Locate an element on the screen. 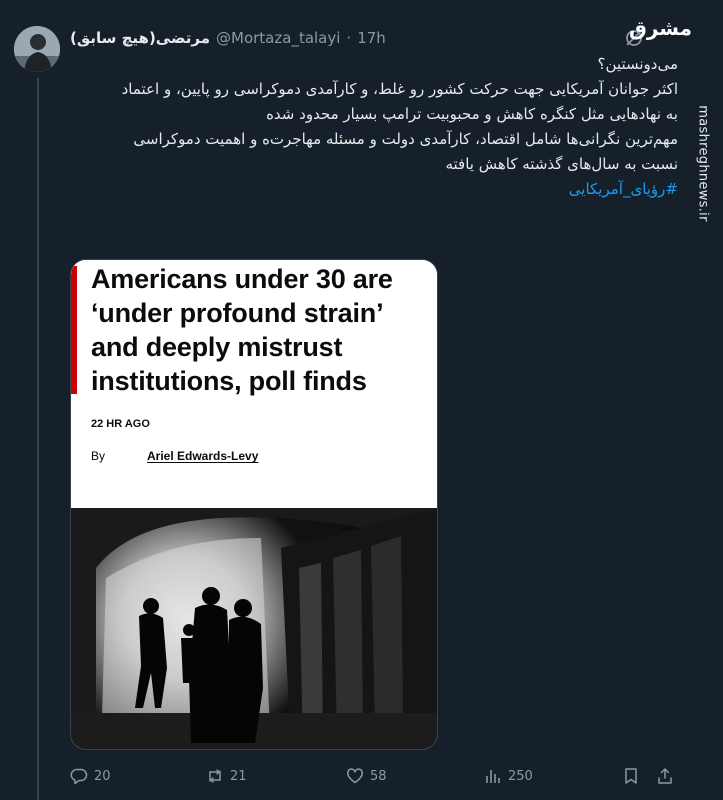 This screenshot has width=723, height=800. avatar-image is located at coordinates (37, 49).